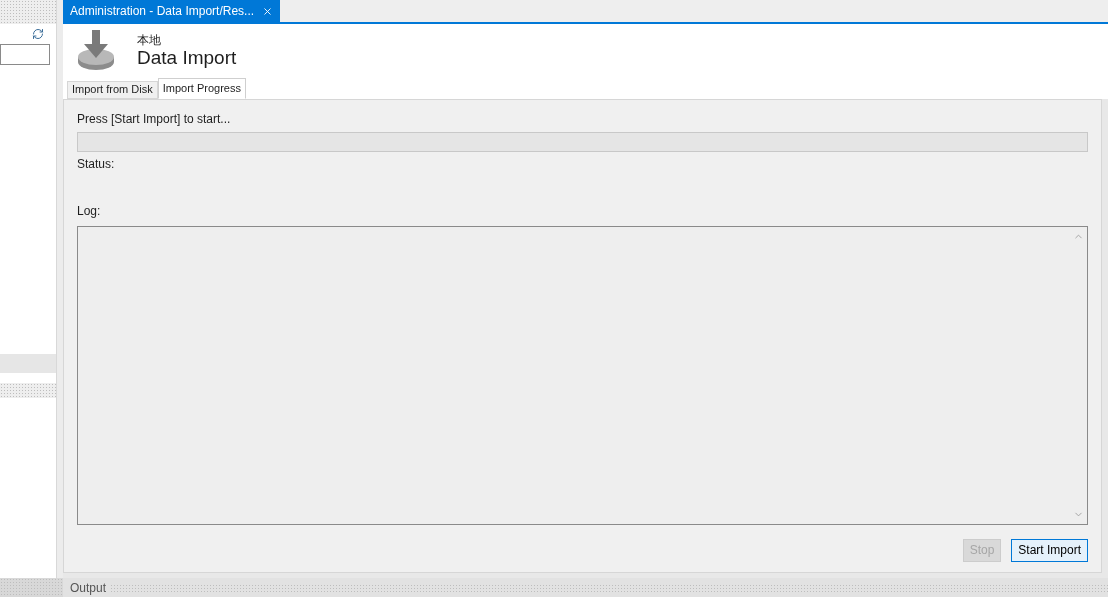 This screenshot has height=597, width=1108. Describe the element at coordinates (112, 89) in the screenshot. I see `tab: Import from Disk` at that location.